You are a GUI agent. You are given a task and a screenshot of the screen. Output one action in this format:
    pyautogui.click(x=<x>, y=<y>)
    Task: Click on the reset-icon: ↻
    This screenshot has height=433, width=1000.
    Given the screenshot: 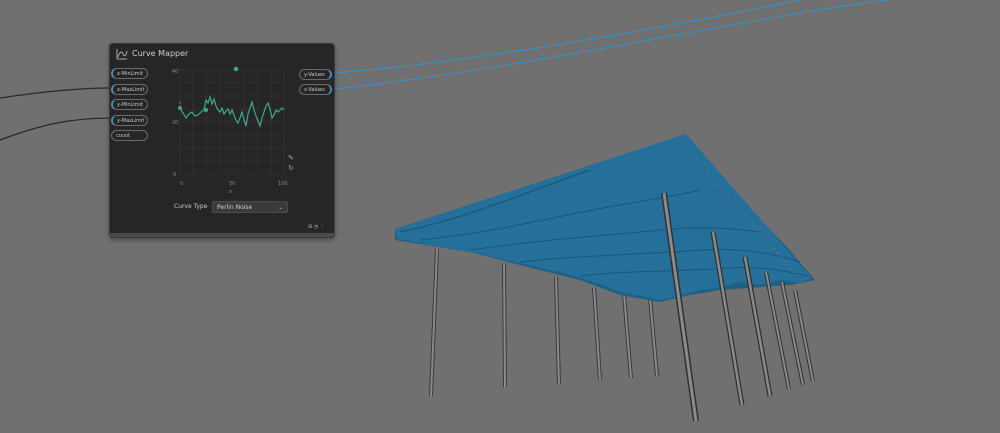 What is the action you would take?
    pyautogui.click(x=291, y=168)
    